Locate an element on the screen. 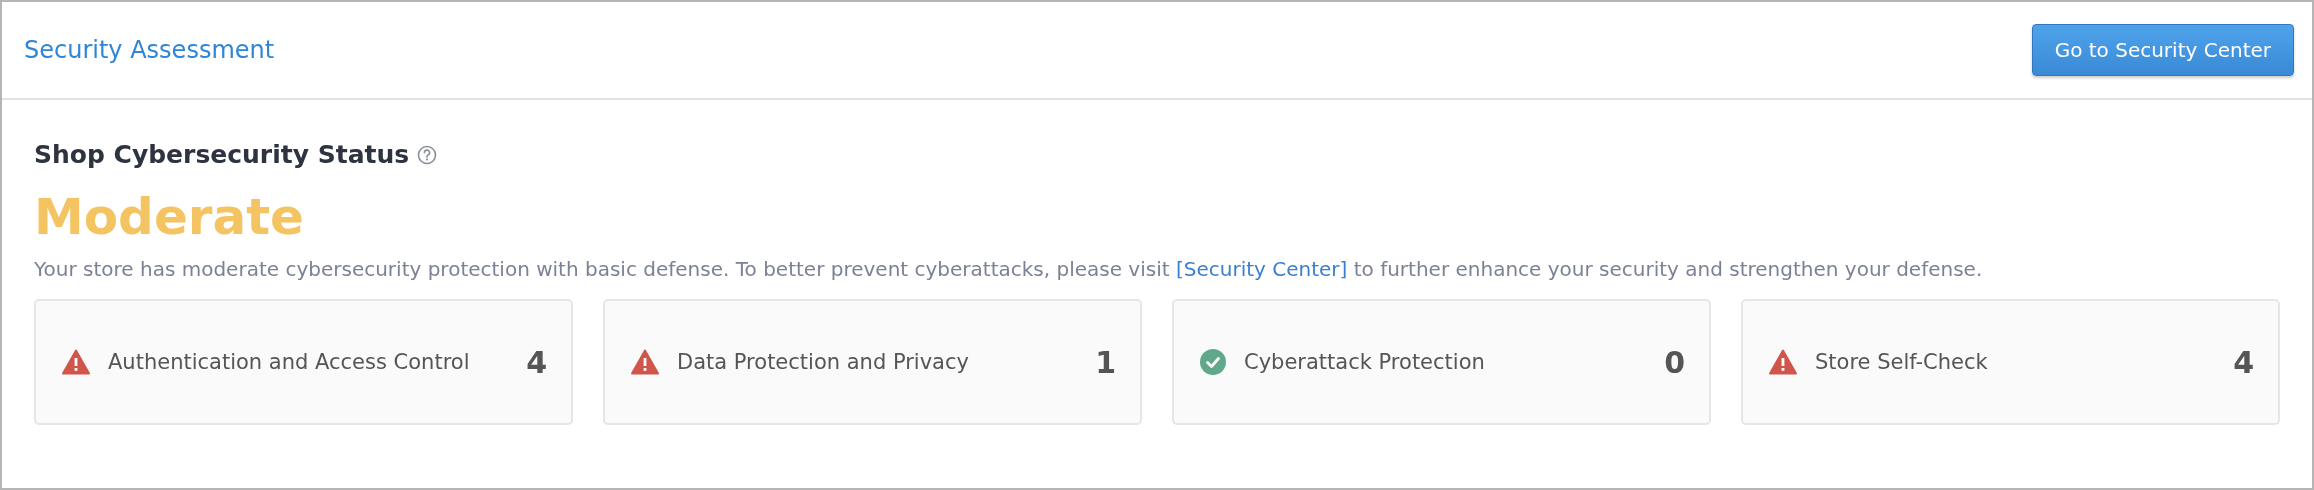 Image resolution: width=2314 pixels, height=490 pixels. category-card: Cyberattack Protection 0 is located at coordinates (1441, 362).